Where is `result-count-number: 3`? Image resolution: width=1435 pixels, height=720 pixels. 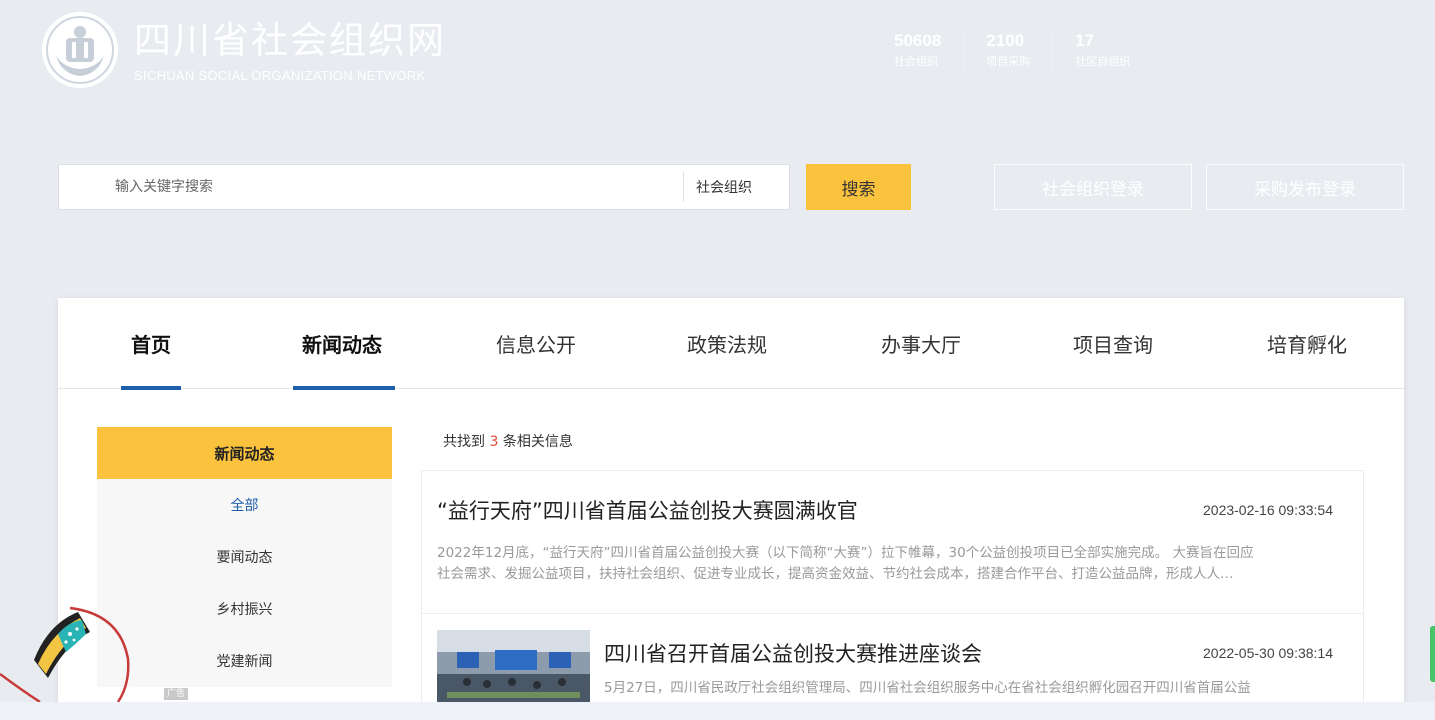 result-count-number: 3 is located at coordinates (494, 442).